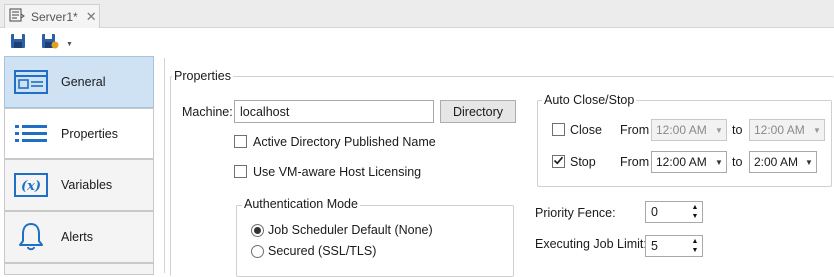  I want to click on close-to-select: 12:00 AM ▼, so click(787, 130).